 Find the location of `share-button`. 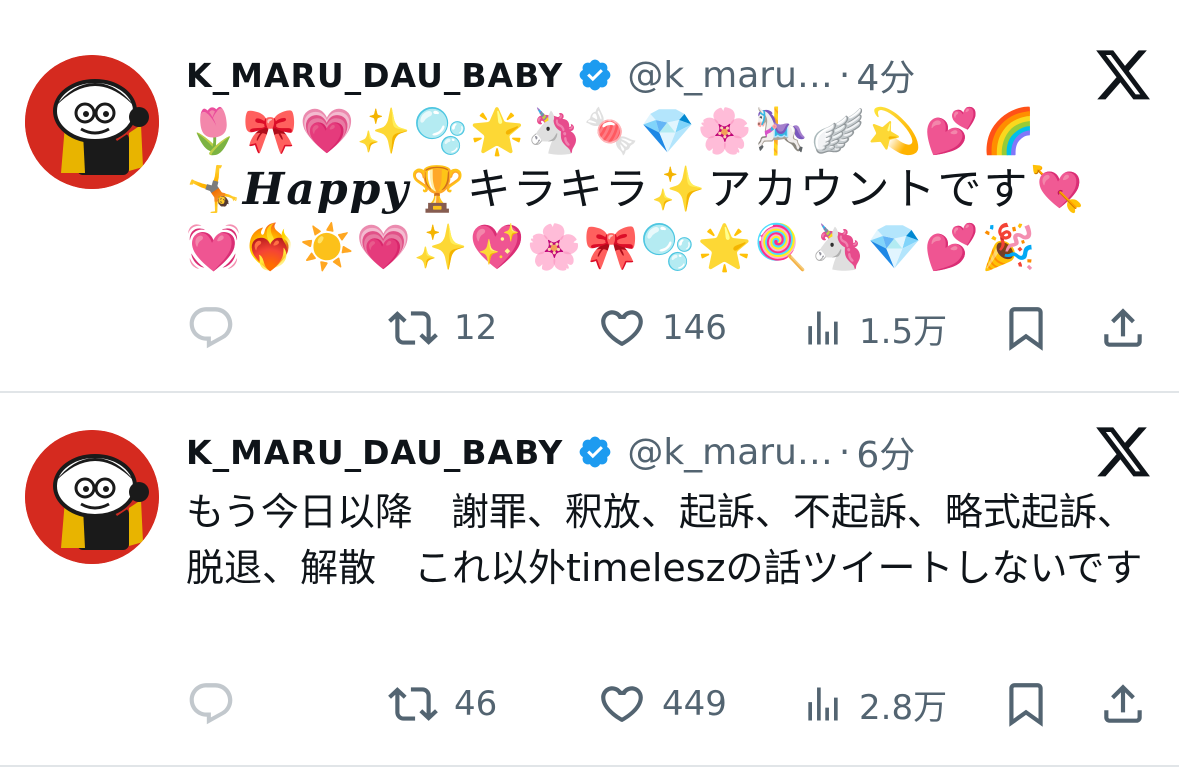

share-button is located at coordinates (1123, 704).